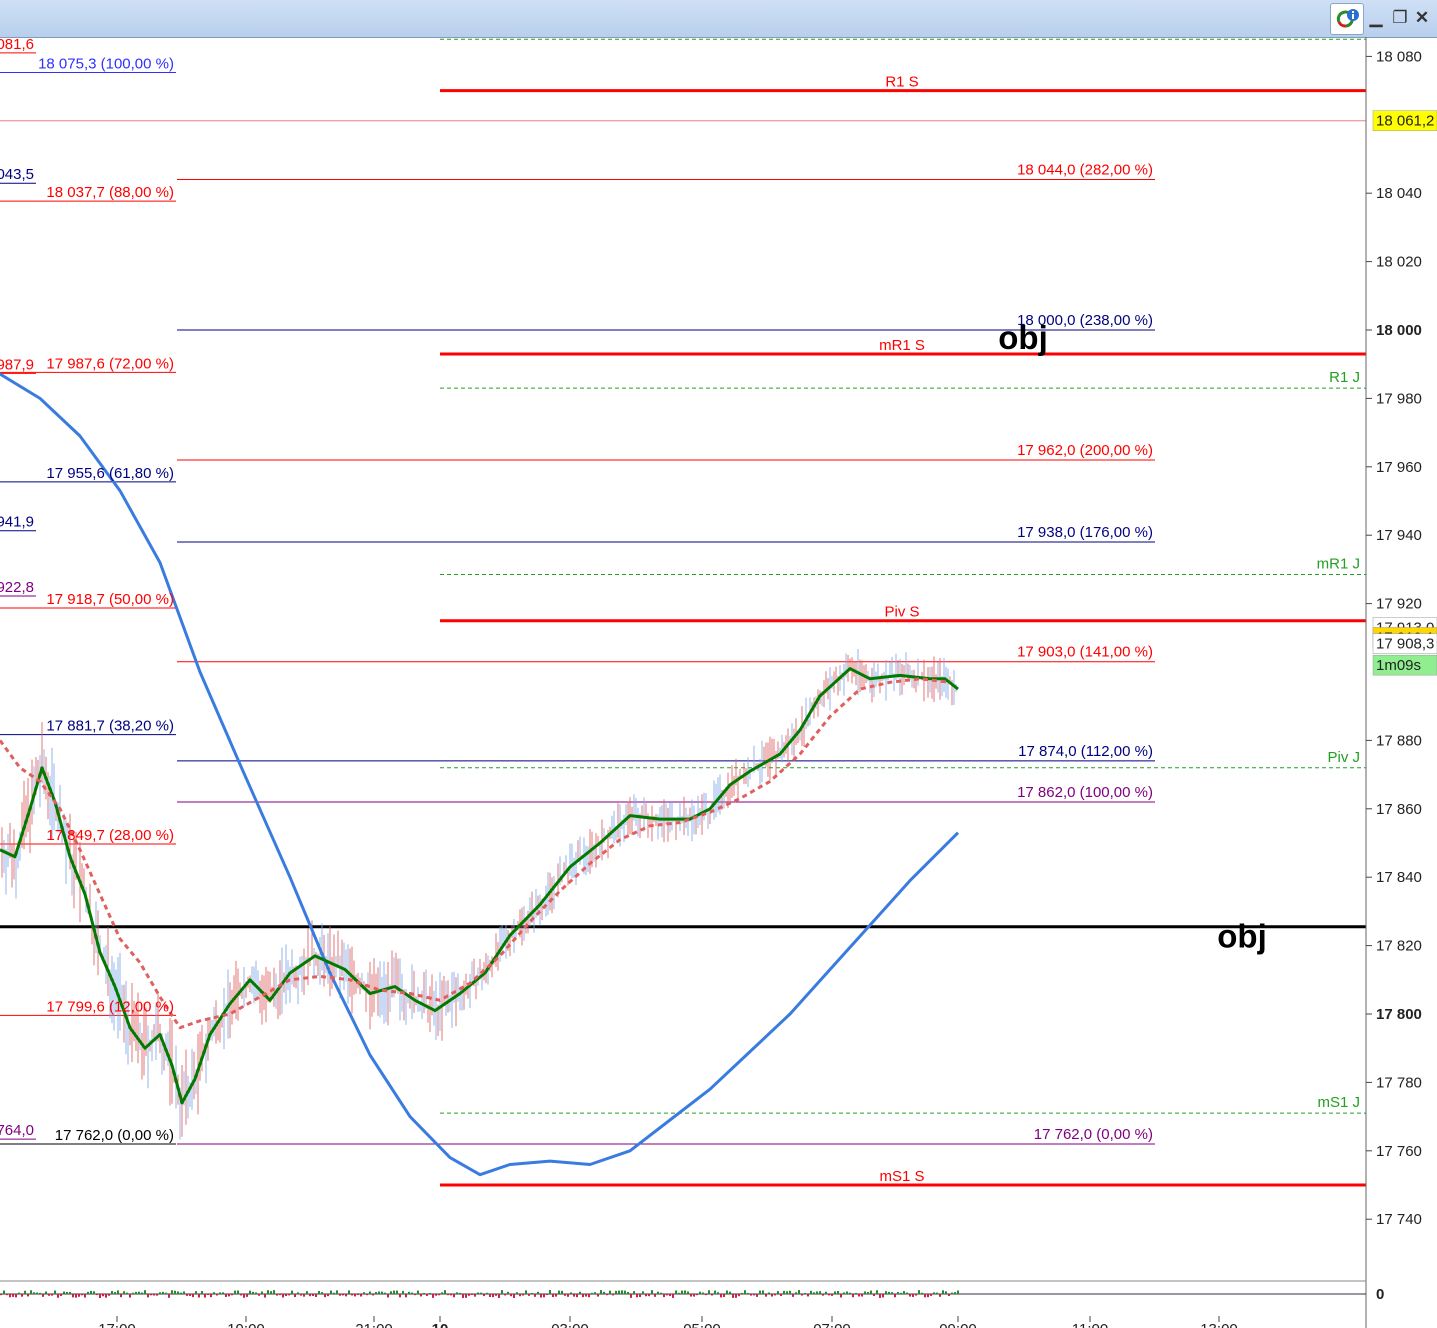 The image size is (1437, 1328). I want to click on minimize-icon: ▁, so click(1376, 18).